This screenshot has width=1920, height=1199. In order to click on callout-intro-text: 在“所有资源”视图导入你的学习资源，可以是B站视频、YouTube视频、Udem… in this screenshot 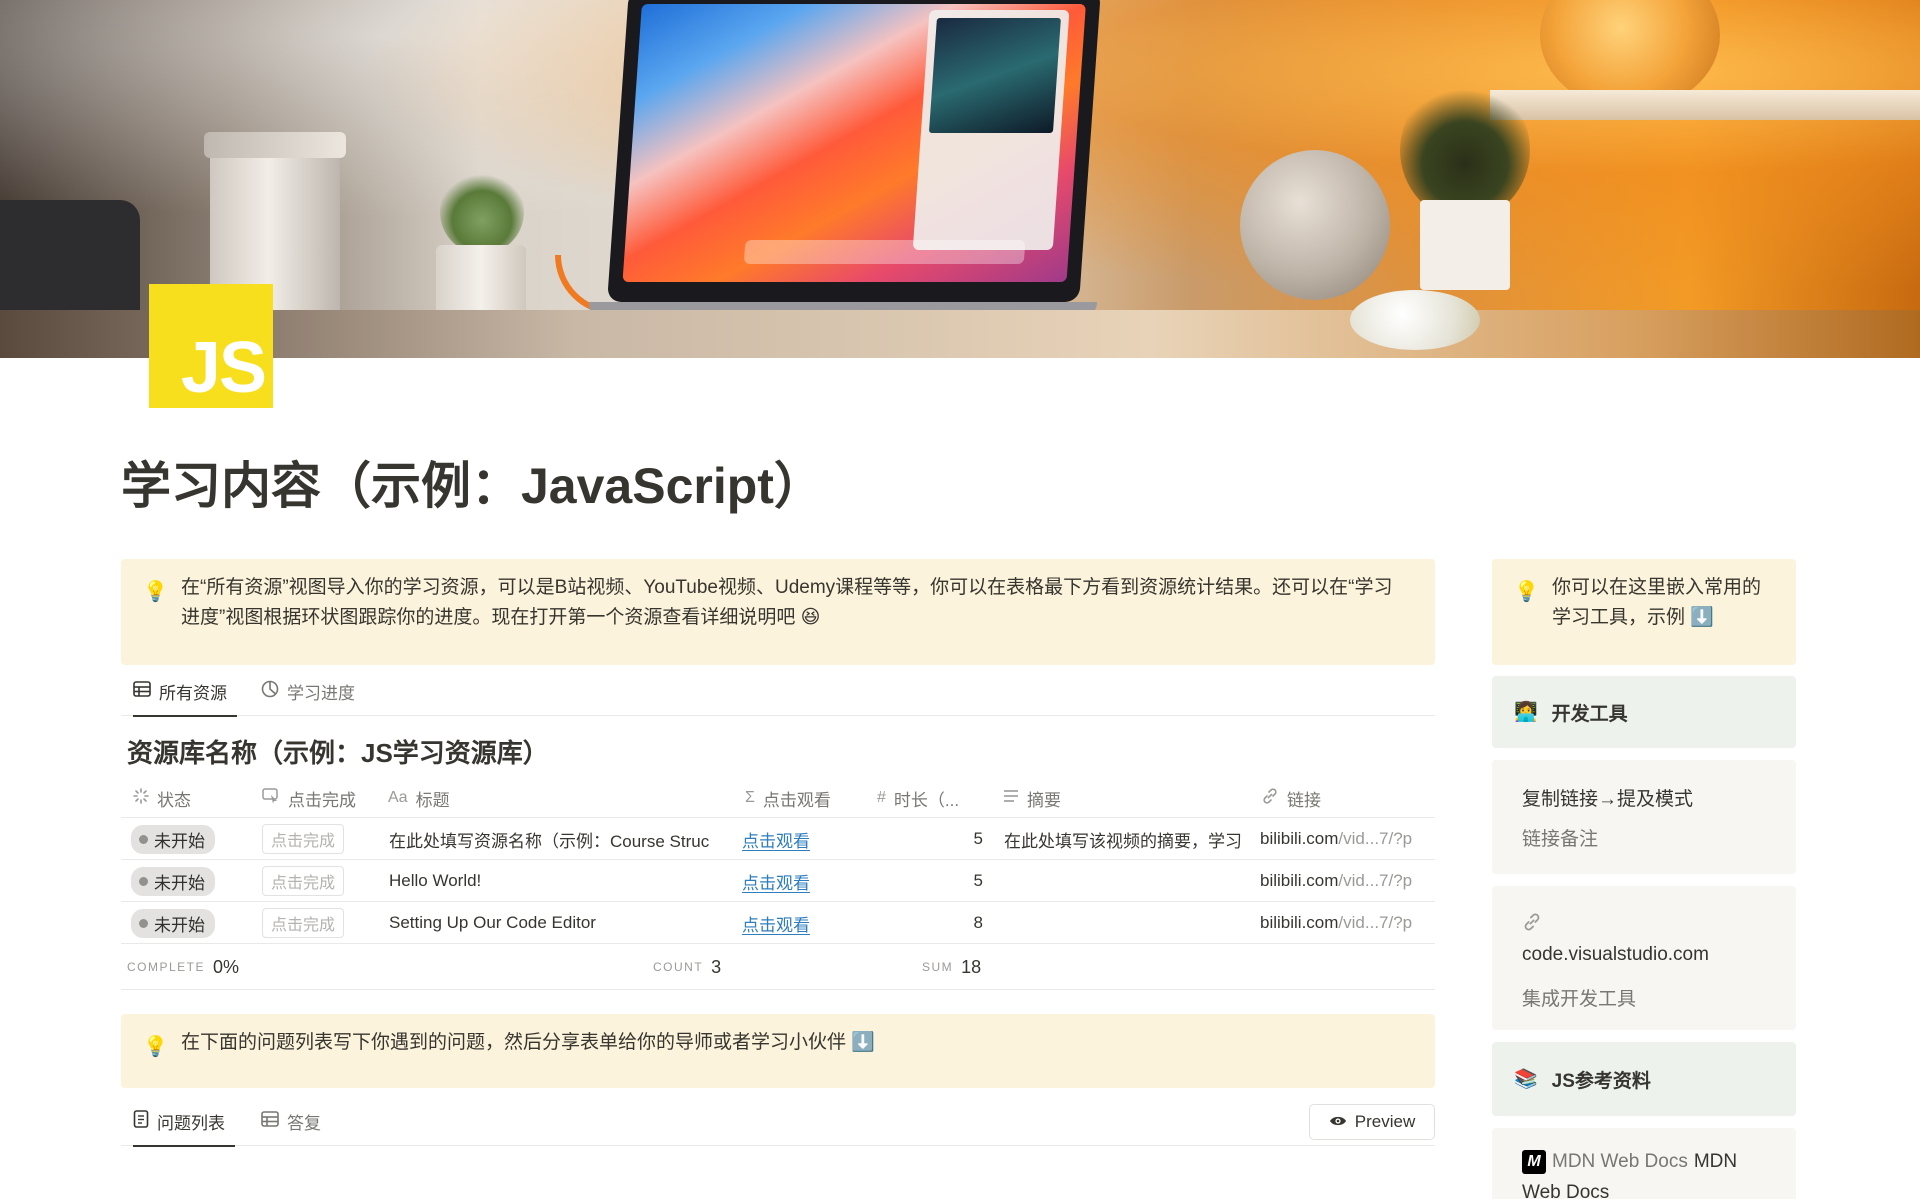, I will do `click(787, 602)`.